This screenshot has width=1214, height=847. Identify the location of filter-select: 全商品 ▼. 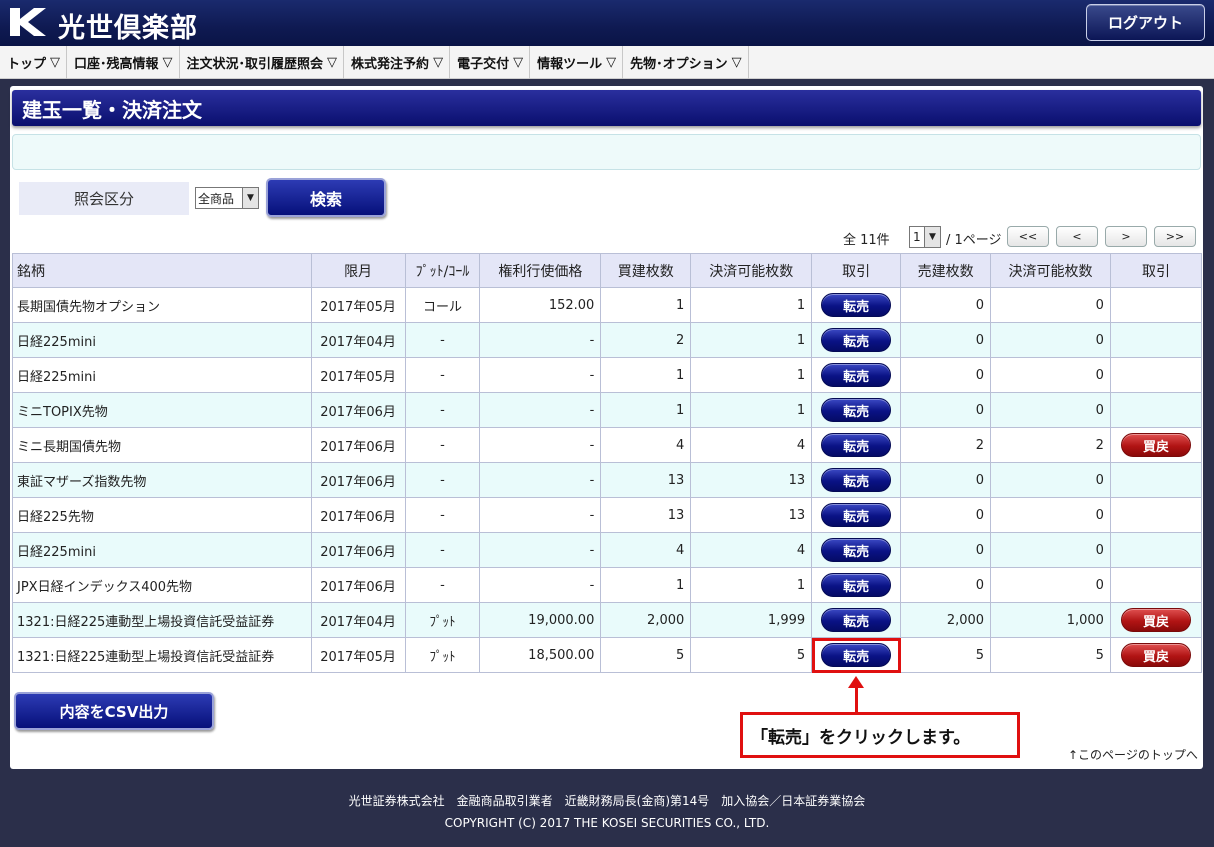
(227, 198).